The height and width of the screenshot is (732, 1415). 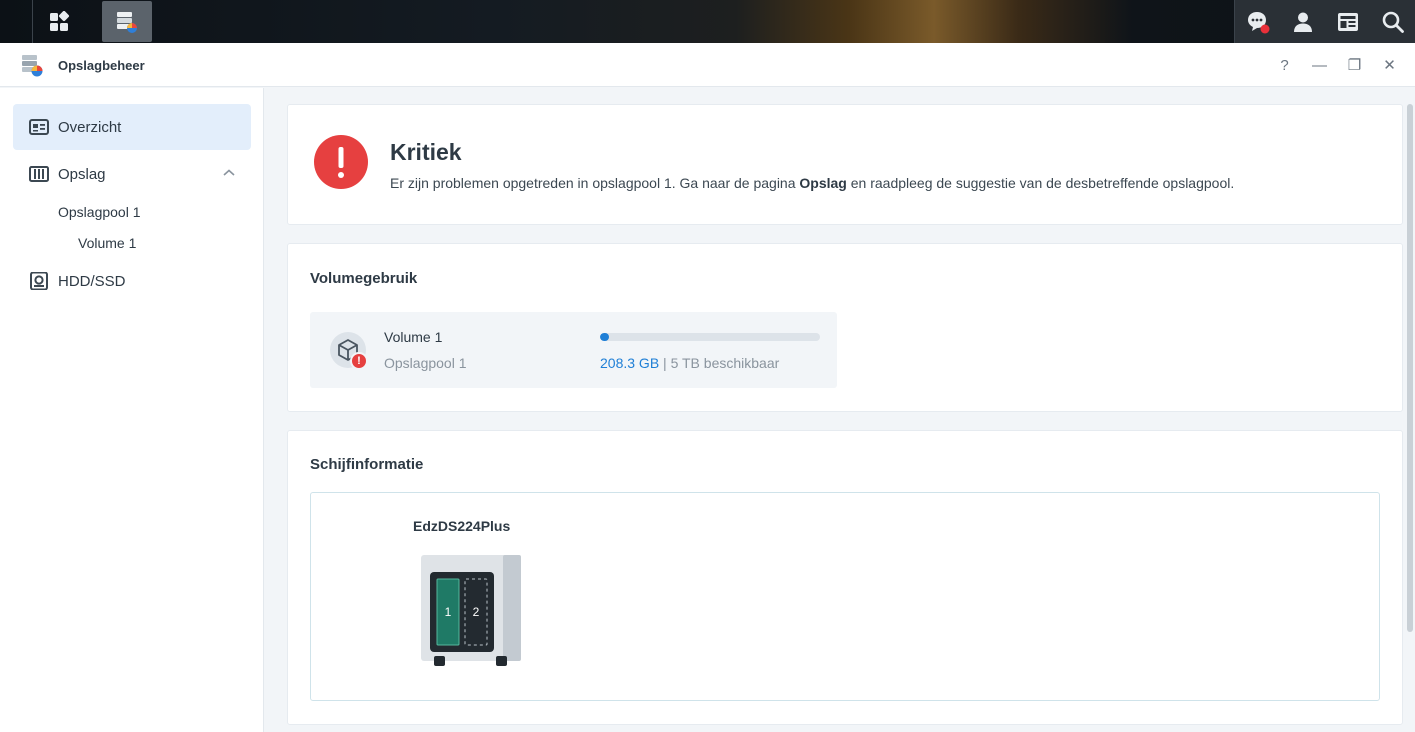 I want to click on grid-icon, so click(x=59, y=20).